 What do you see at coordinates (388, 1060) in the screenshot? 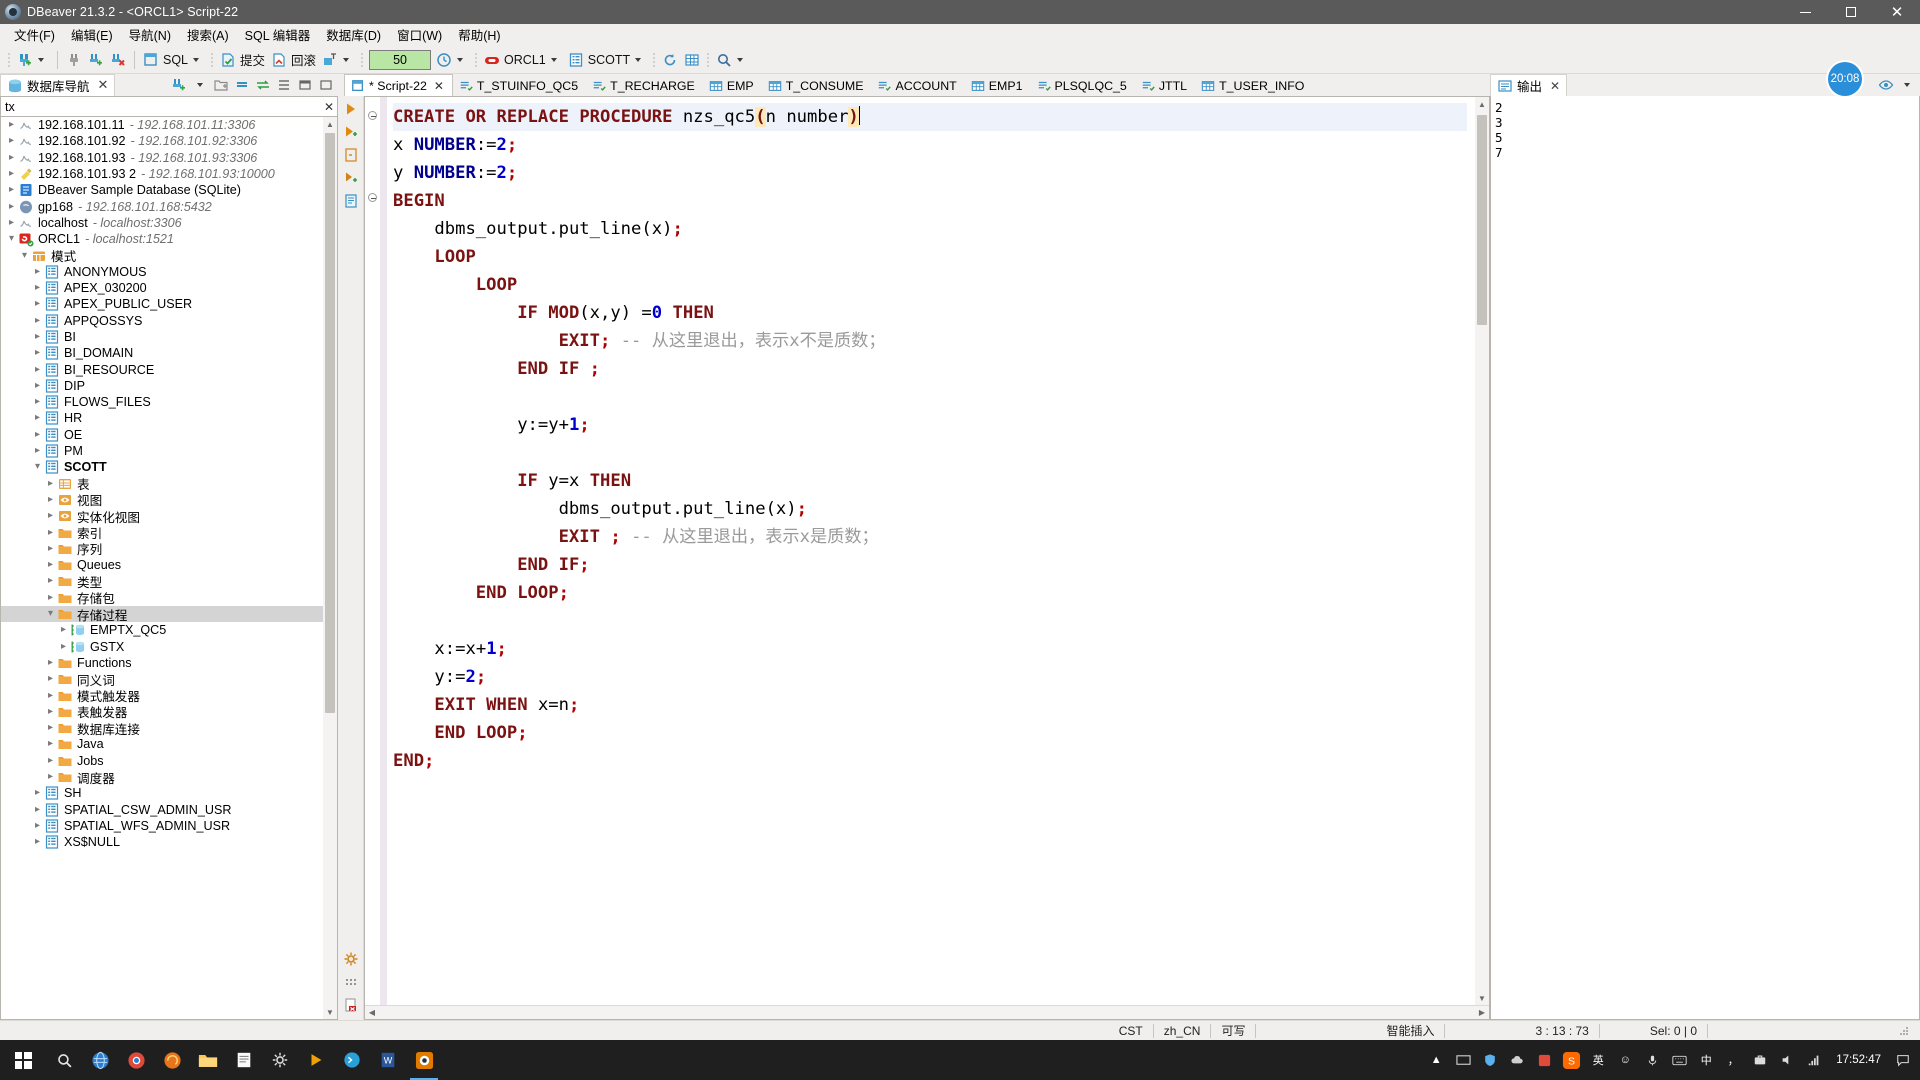
I see `taskbar-word-icon: W` at bounding box center [388, 1060].